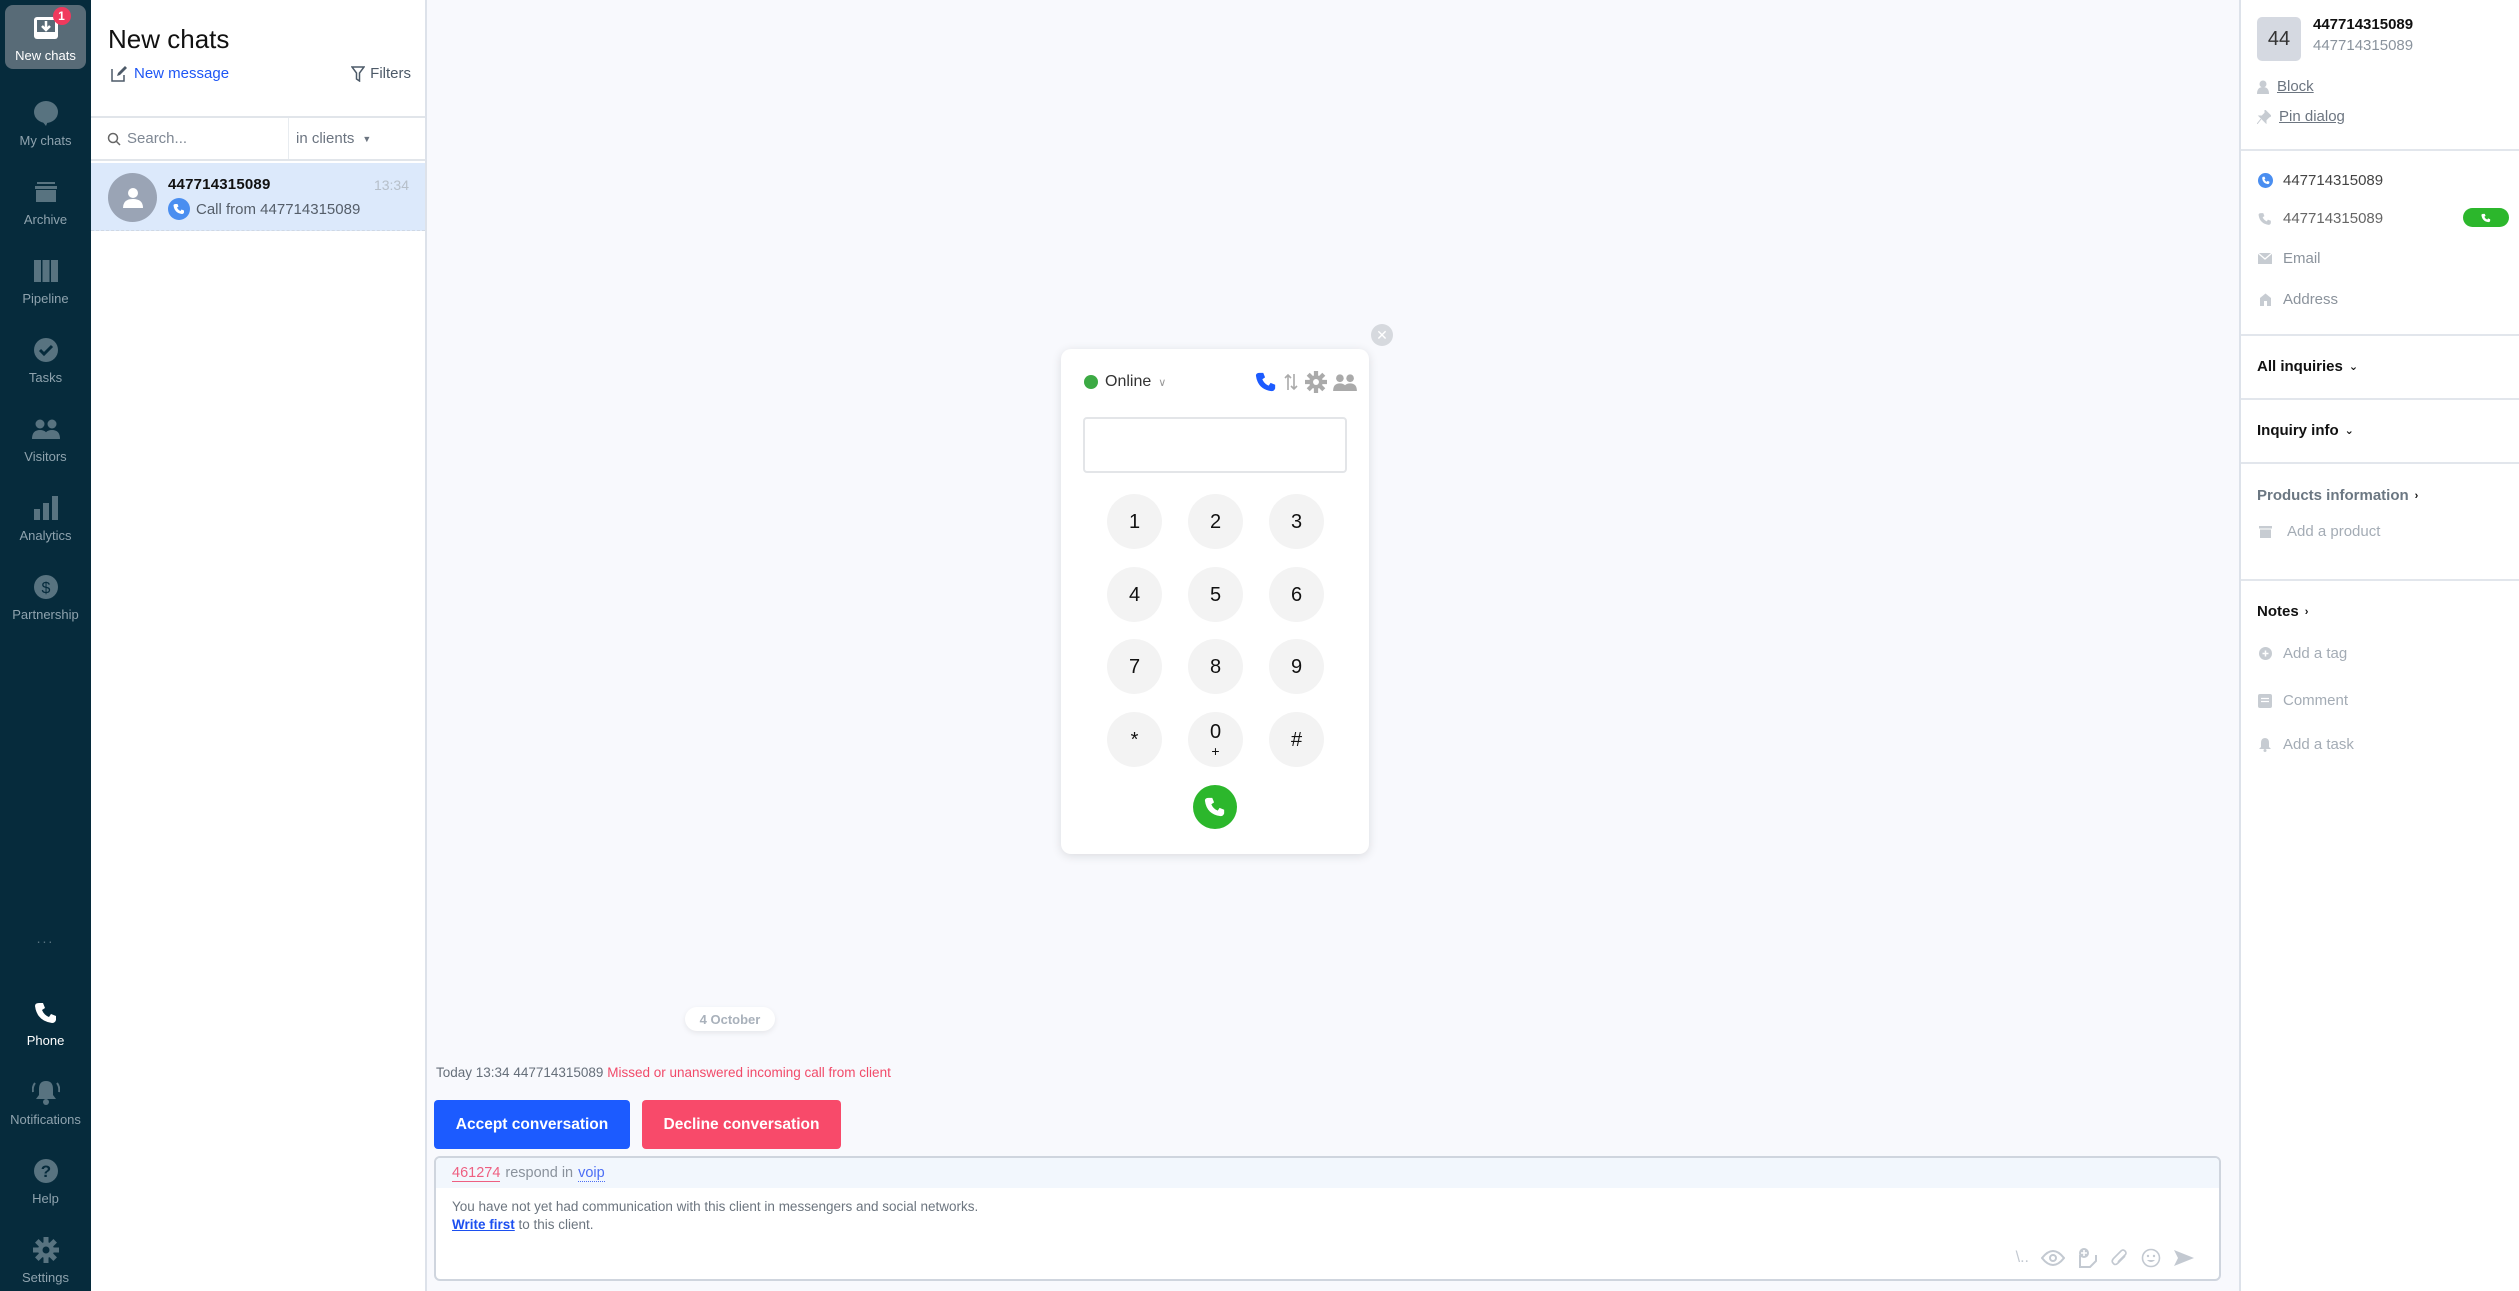 The image size is (2519, 1291). Describe the element at coordinates (45, 456) in the screenshot. I see `nav-label: Visitors` at that location.